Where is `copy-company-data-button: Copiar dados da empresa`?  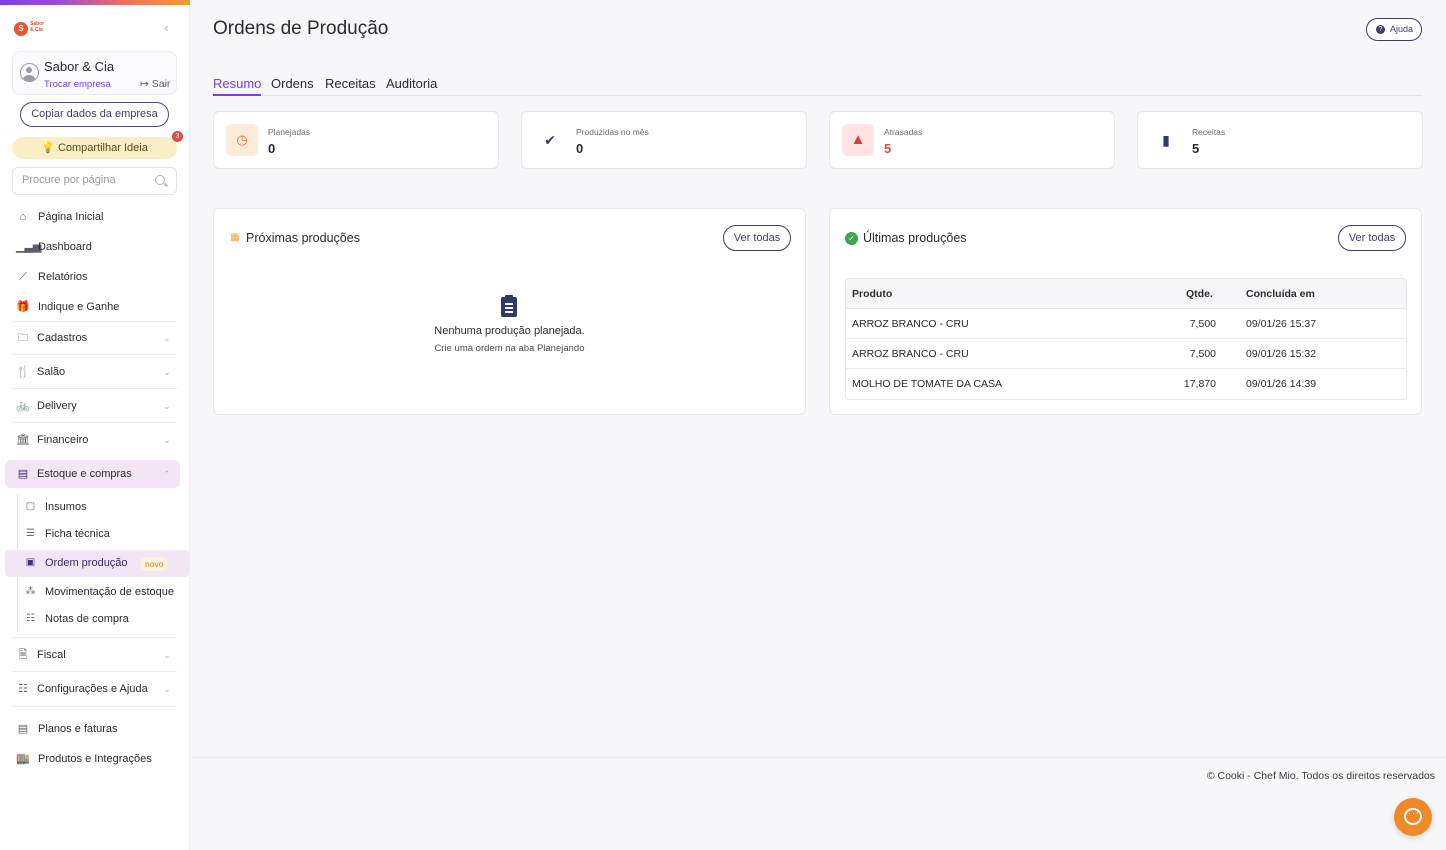
copy-company-data-button: Copiar dados da empresa is located at coordinates (94, 114).